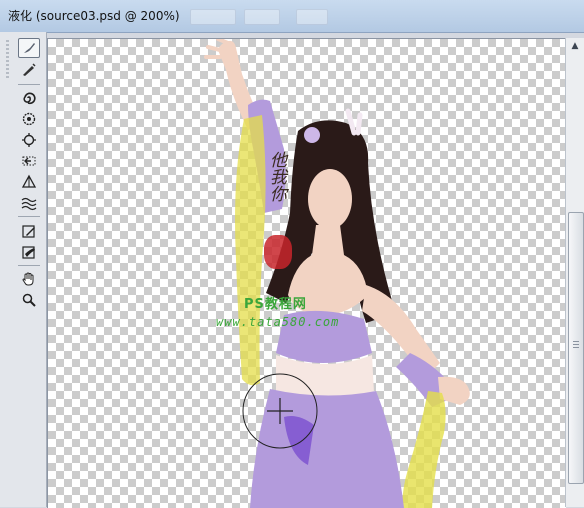  I want to click on vertical-scrollbar: ▲, so click(574, 272).